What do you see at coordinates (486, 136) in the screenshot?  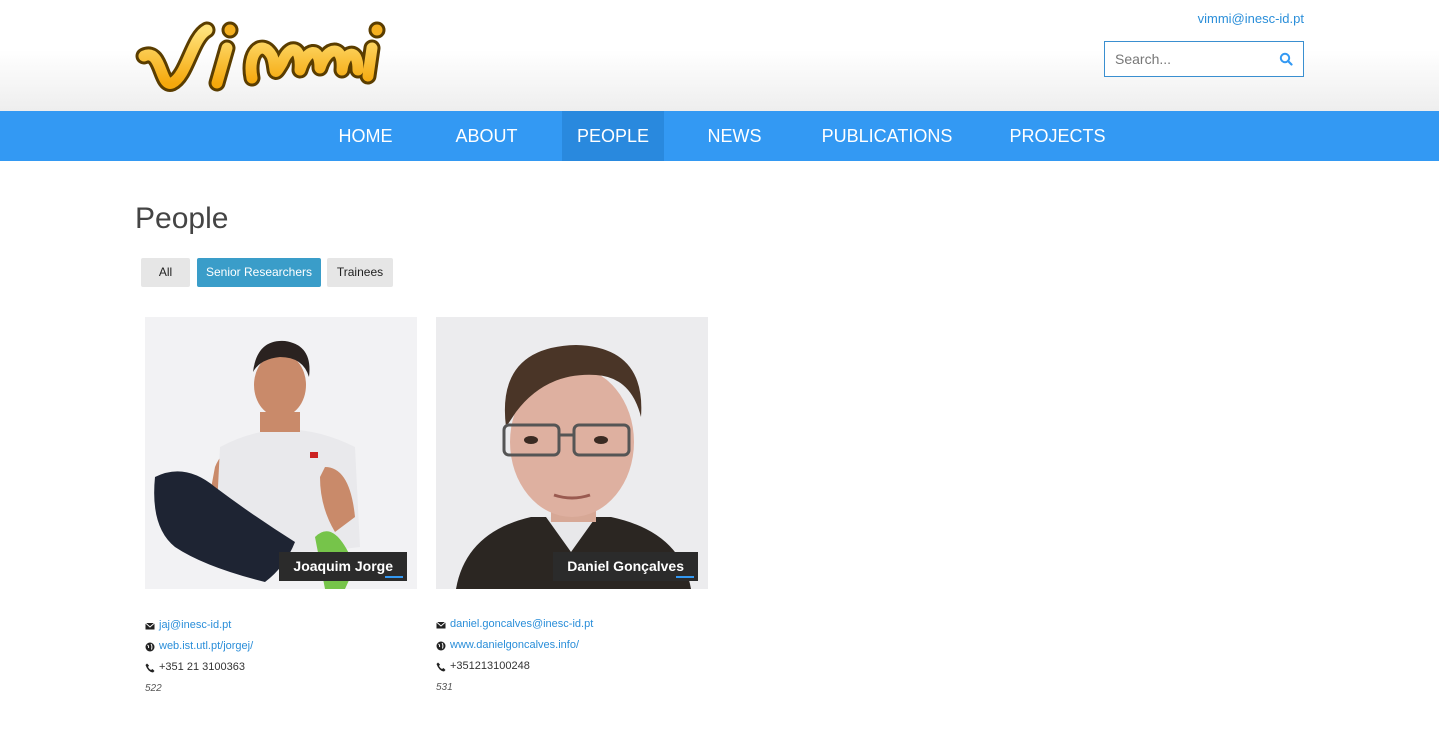 I see `nav-about: ABOUT` at bounding box center [486, 136].